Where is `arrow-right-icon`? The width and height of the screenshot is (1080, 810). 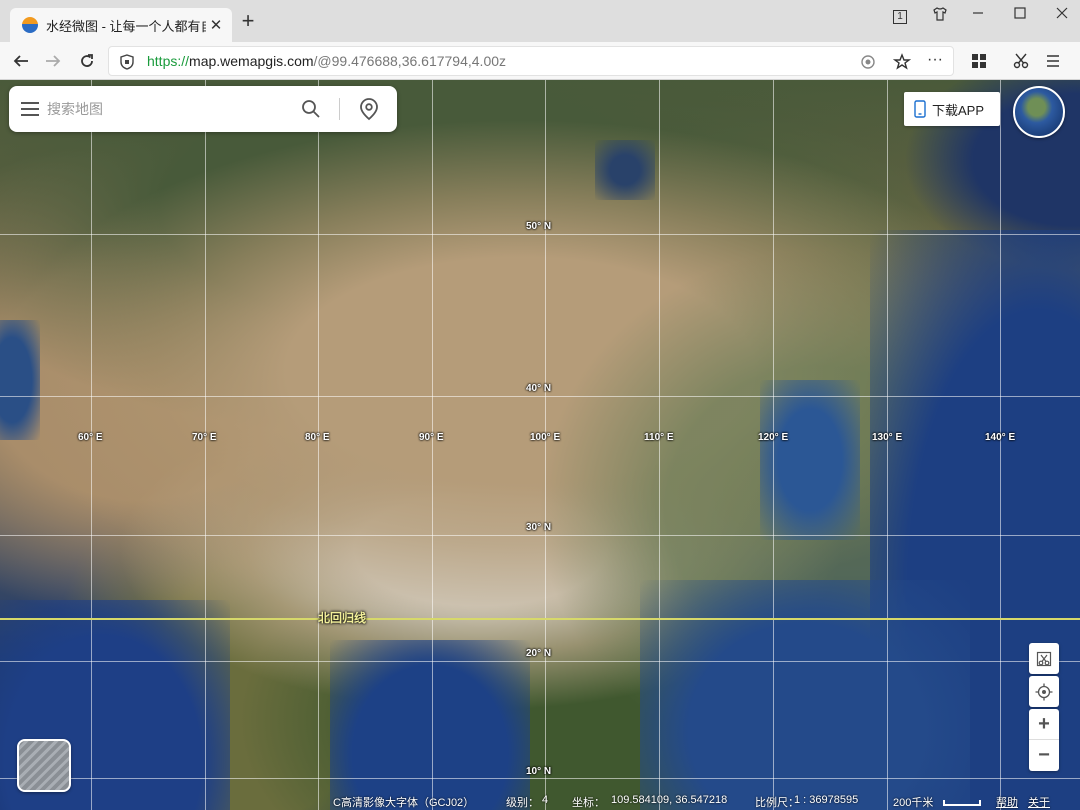 arrow-right-icon is located at coordinates (53, 61).